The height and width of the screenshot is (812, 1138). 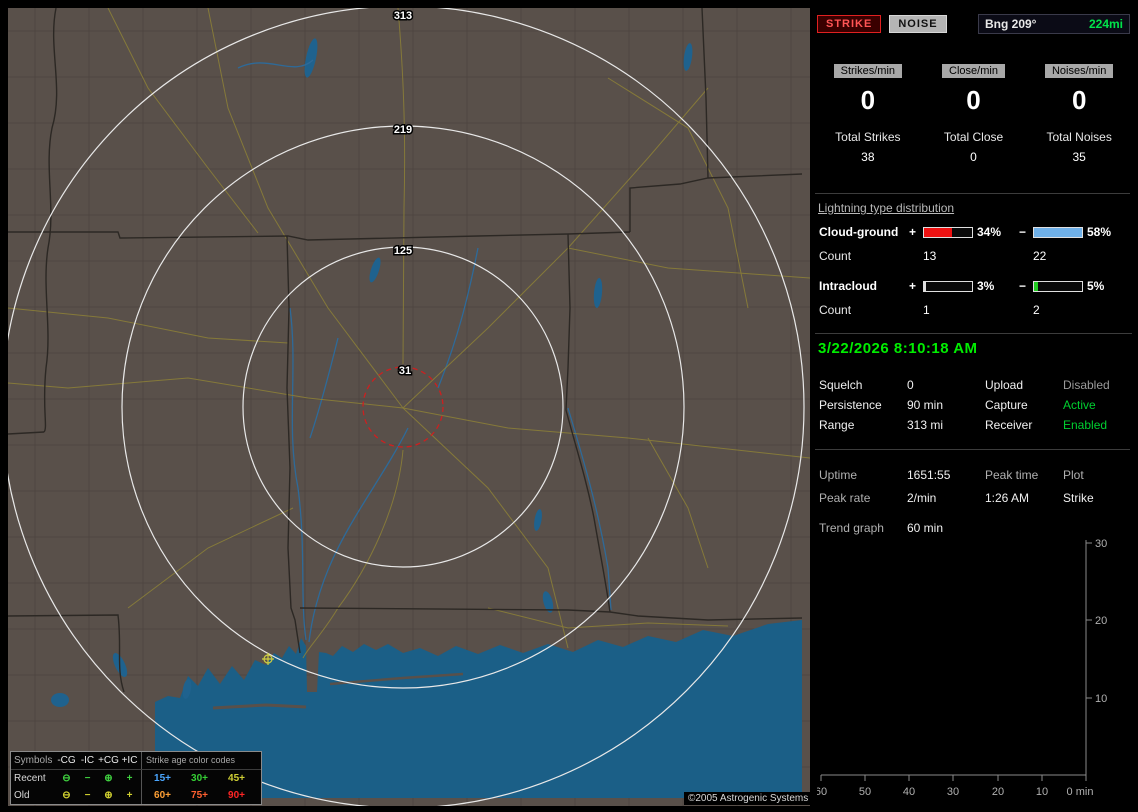 I want to click on rates-row: Strikes/min 0 Close/min 0 Noises/min 0, so click(x=973, y=89).